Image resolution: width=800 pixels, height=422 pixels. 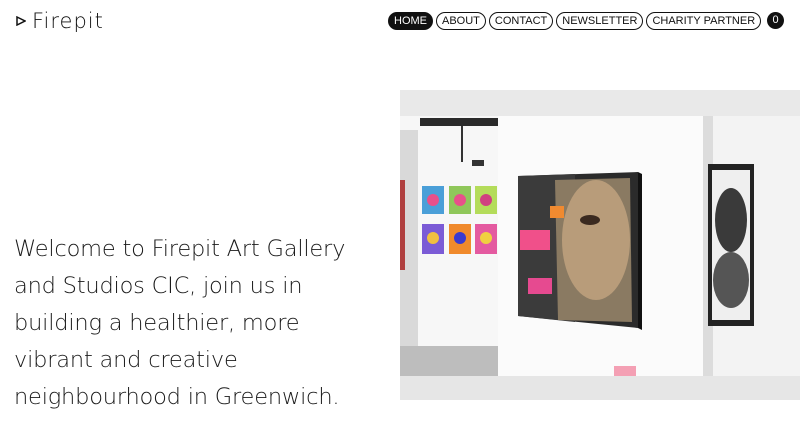 What do you see at coordinates (775, 20) in the screenshot?
I see `cart-count-badge: 0` at bounding box center [775, 20].